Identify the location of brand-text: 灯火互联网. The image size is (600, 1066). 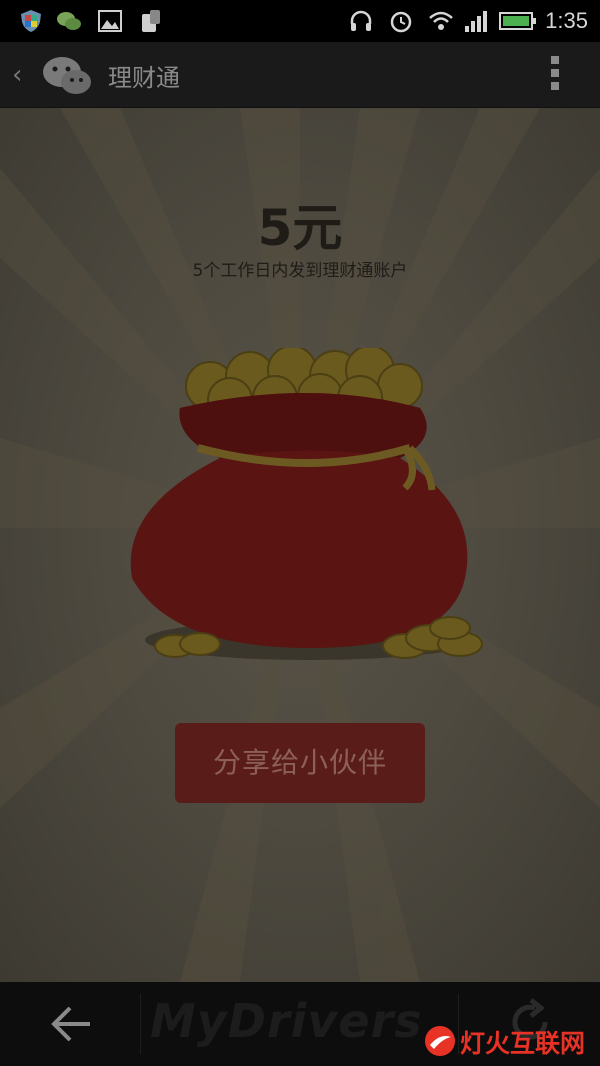
(523, 1043).